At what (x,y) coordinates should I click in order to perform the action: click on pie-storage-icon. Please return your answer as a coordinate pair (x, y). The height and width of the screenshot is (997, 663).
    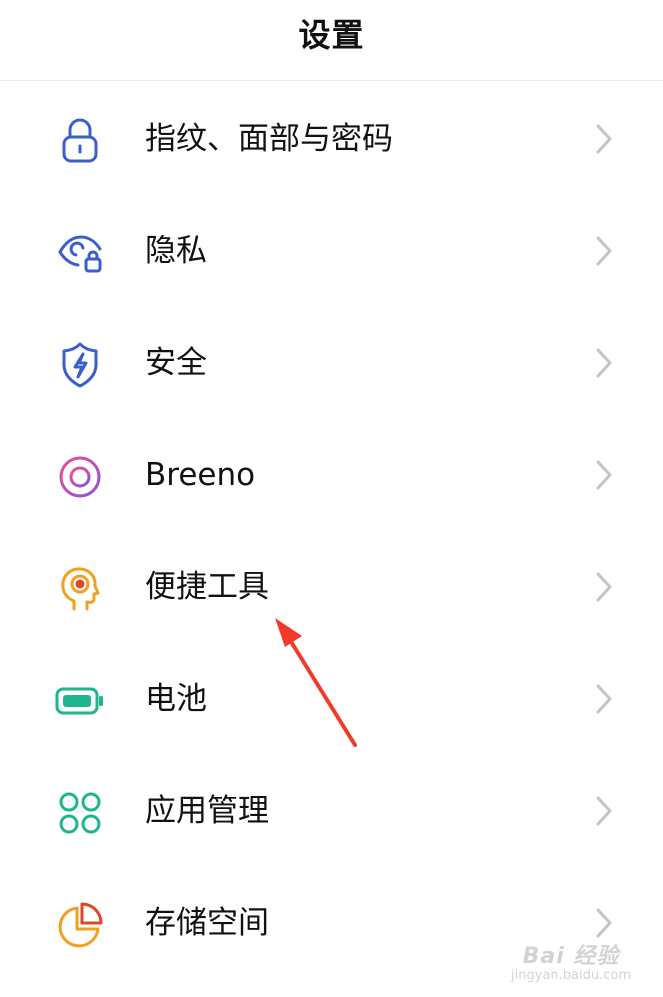
    Looking at the image, I should click on (80, 925).